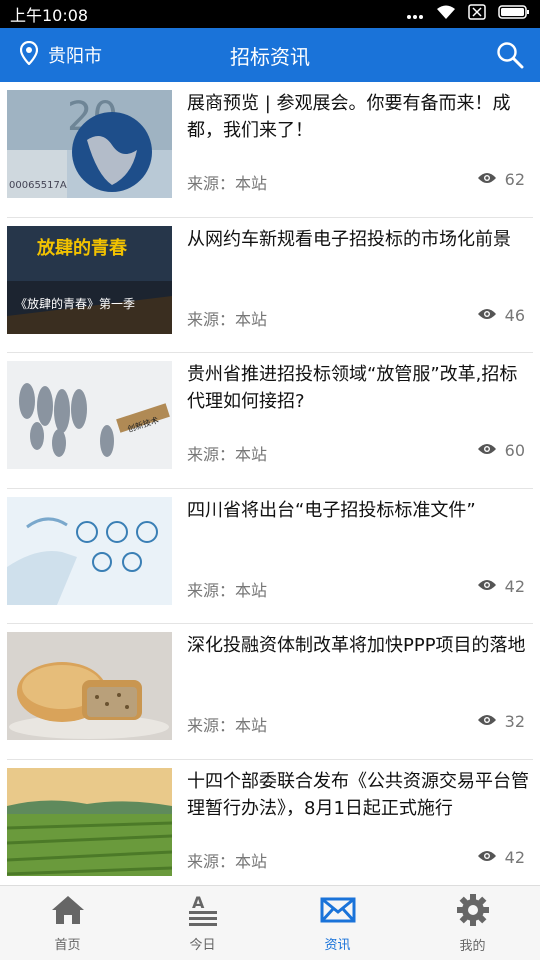  I want to click on search-icon, so click(510, 57).